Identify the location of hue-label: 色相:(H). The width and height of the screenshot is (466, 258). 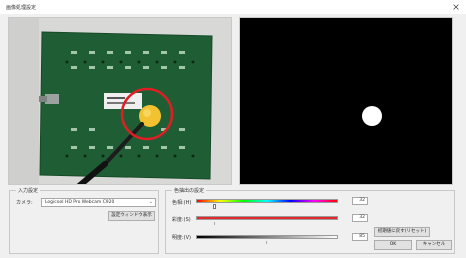
(182, 203).